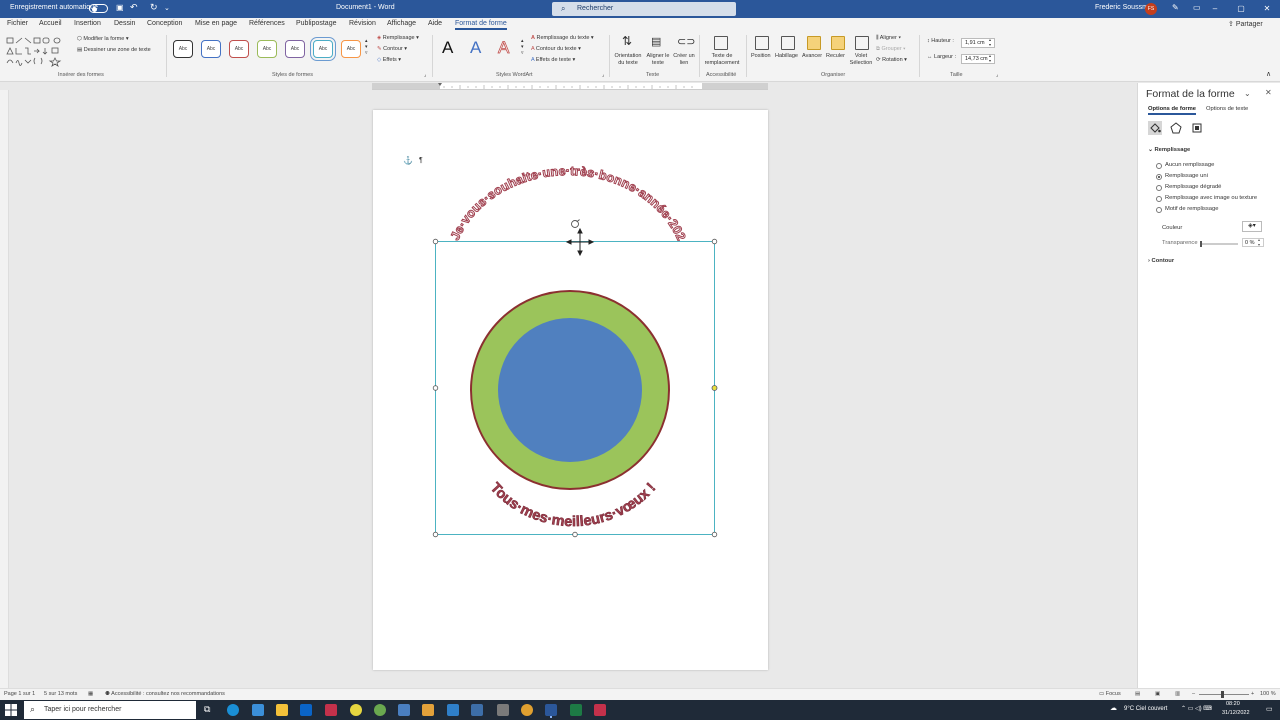 The width and height of the screenshot is (1280, 720). What do you see at coordinates (786, 56) in the screenshot?
I see `wrap-text-button: Habillage` at bounding box center [786, 56].